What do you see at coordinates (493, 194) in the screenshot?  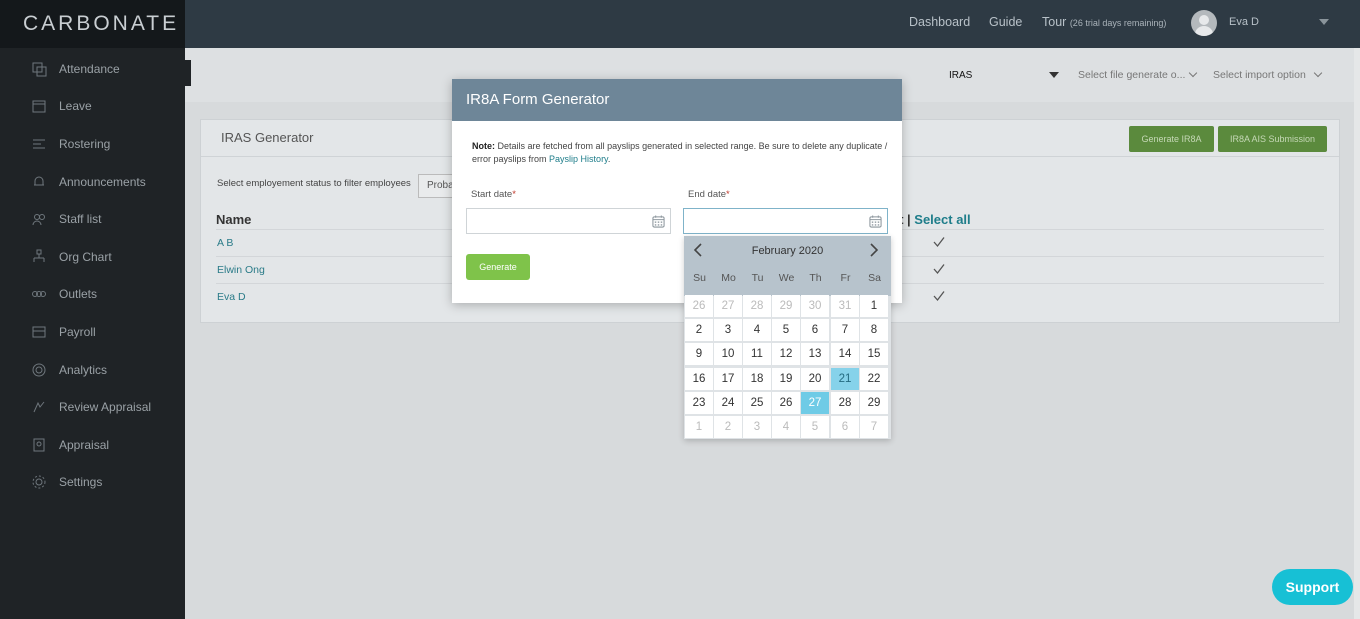 I see `start-date-label: Start date*` at bounding box center [493, 194].